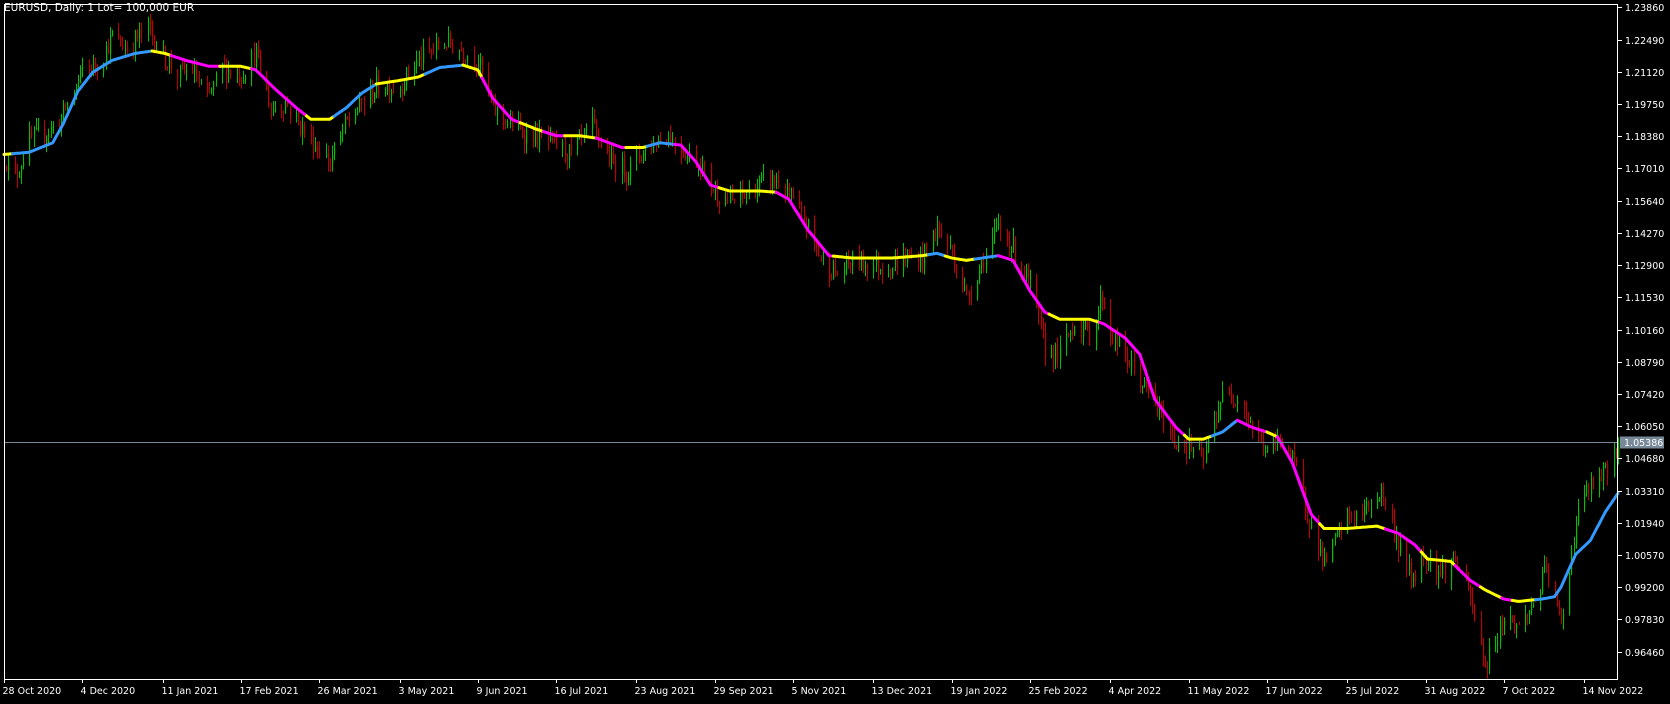  What do you see at coordinates (804, 224) in the screenshot?
I see `ma-segment-down` at bounding box center [804, 224].